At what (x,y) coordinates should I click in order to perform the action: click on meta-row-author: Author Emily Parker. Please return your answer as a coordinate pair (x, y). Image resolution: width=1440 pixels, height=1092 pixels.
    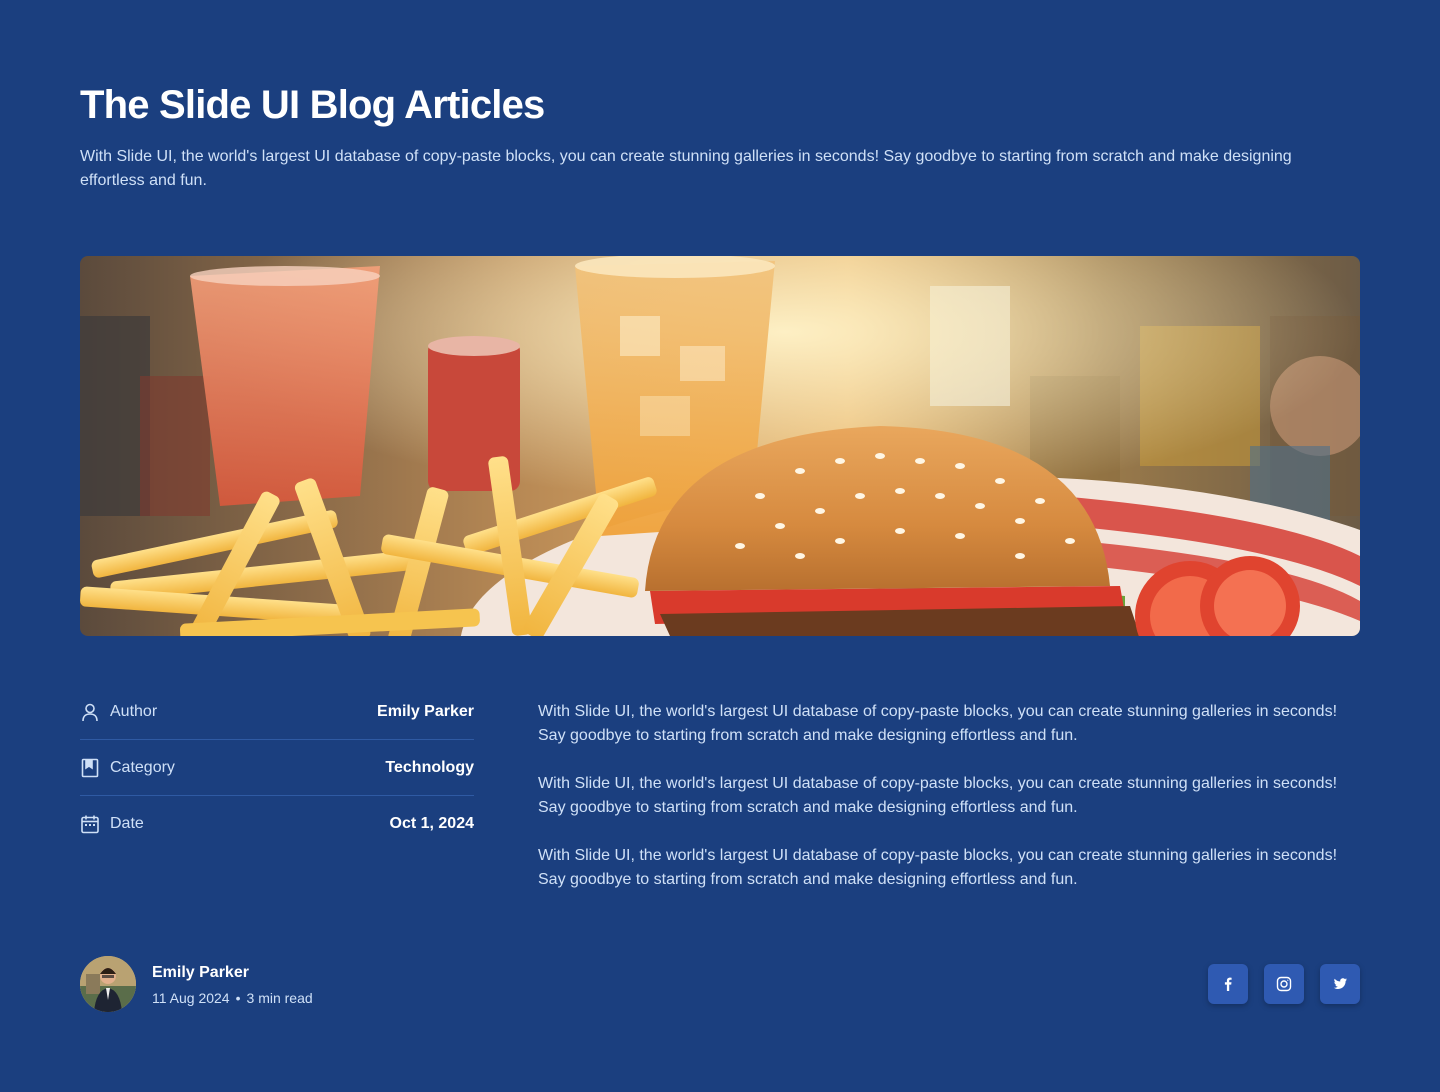
    Looking at the image, I should click on (277, 712).